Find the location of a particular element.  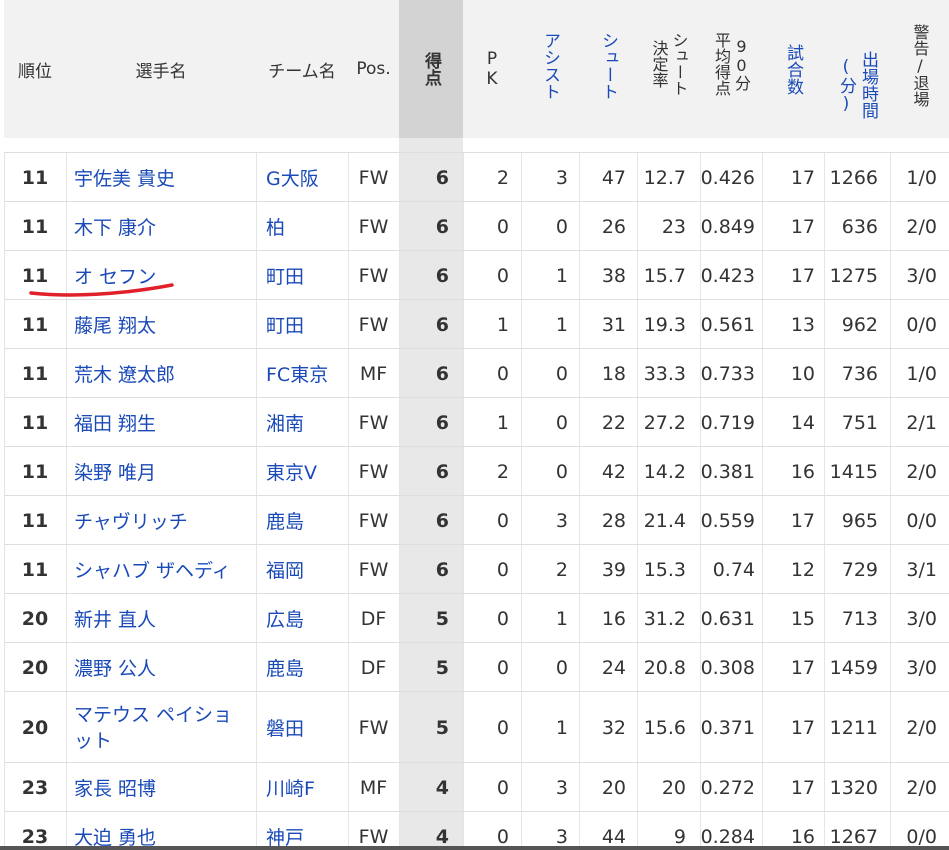

team-link: 東京V is located at coordinates (307, 471).